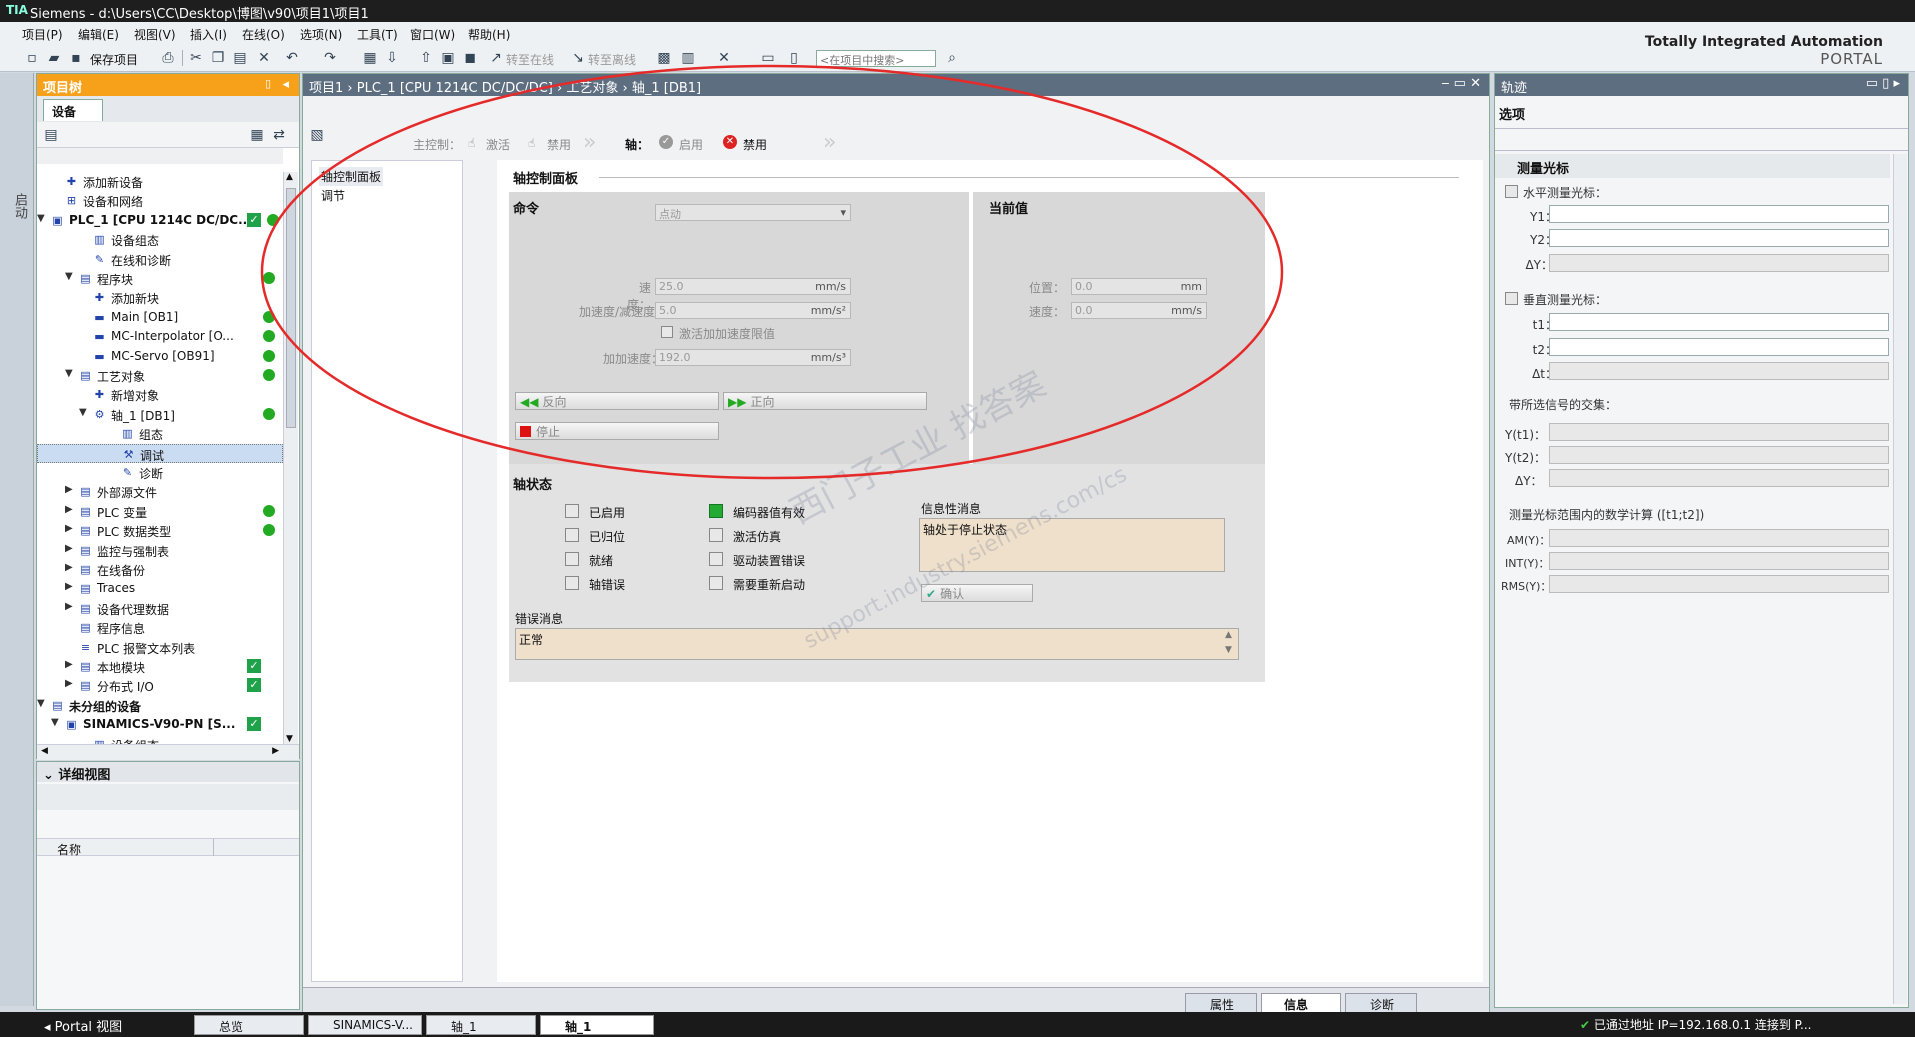 The height and width of the screenshot is (1037, 1915). Describe the element at coordinates (240, 58) in the screenshot. I see `paste-icon: ▤` at that location.